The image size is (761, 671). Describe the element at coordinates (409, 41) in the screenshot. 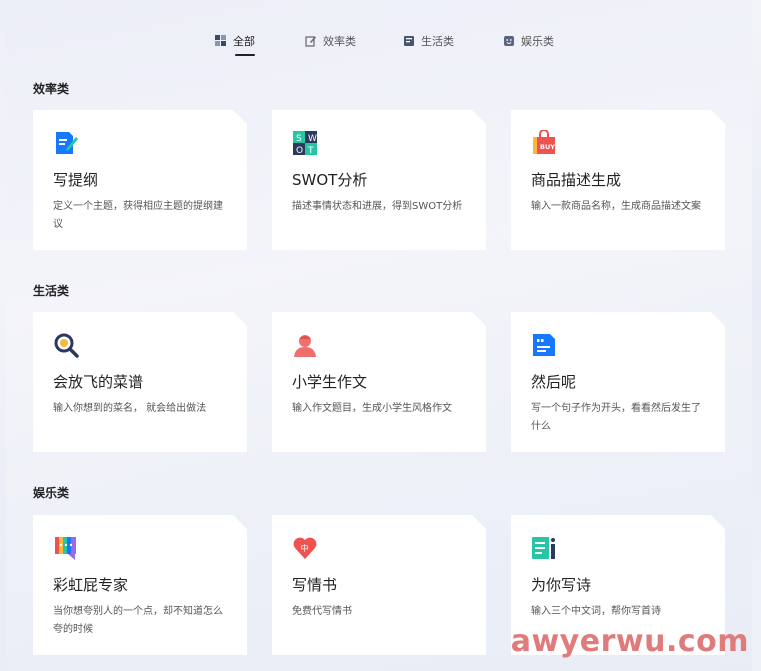

I see `book-icon` at that location.